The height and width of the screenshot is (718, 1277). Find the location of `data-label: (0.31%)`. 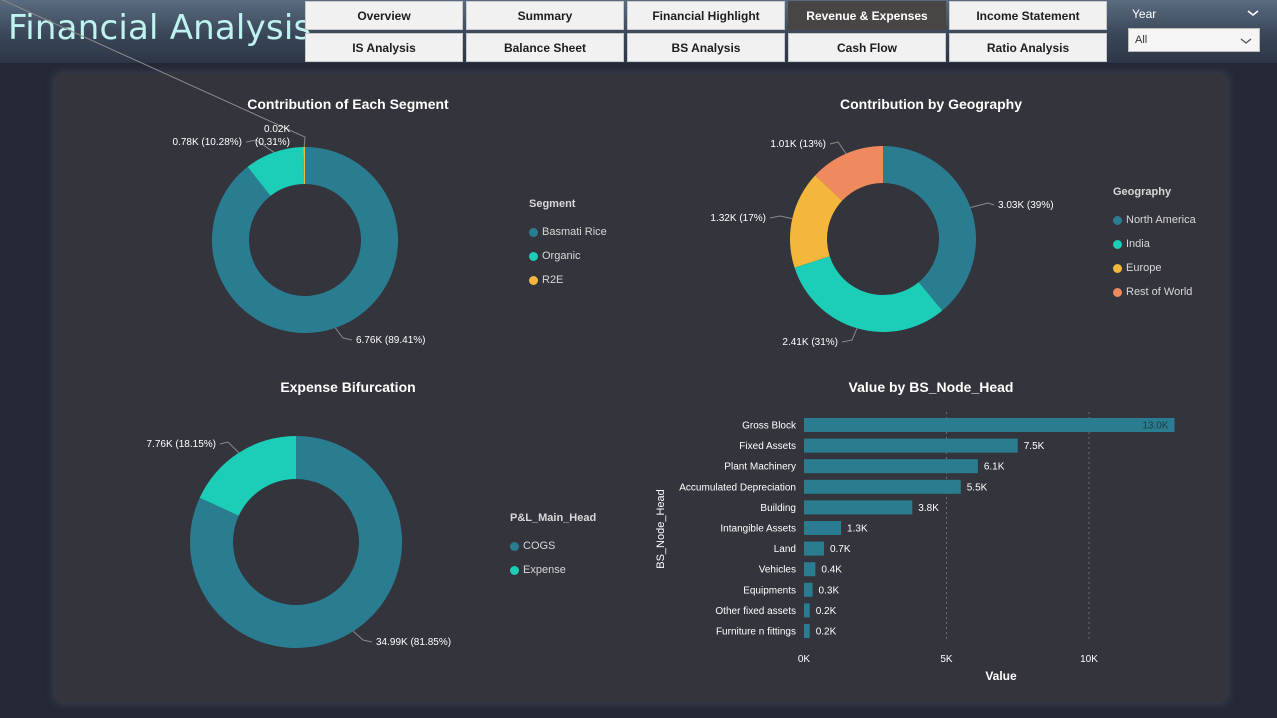

data-label: (0.31%) is located at coordinates (272, 142).